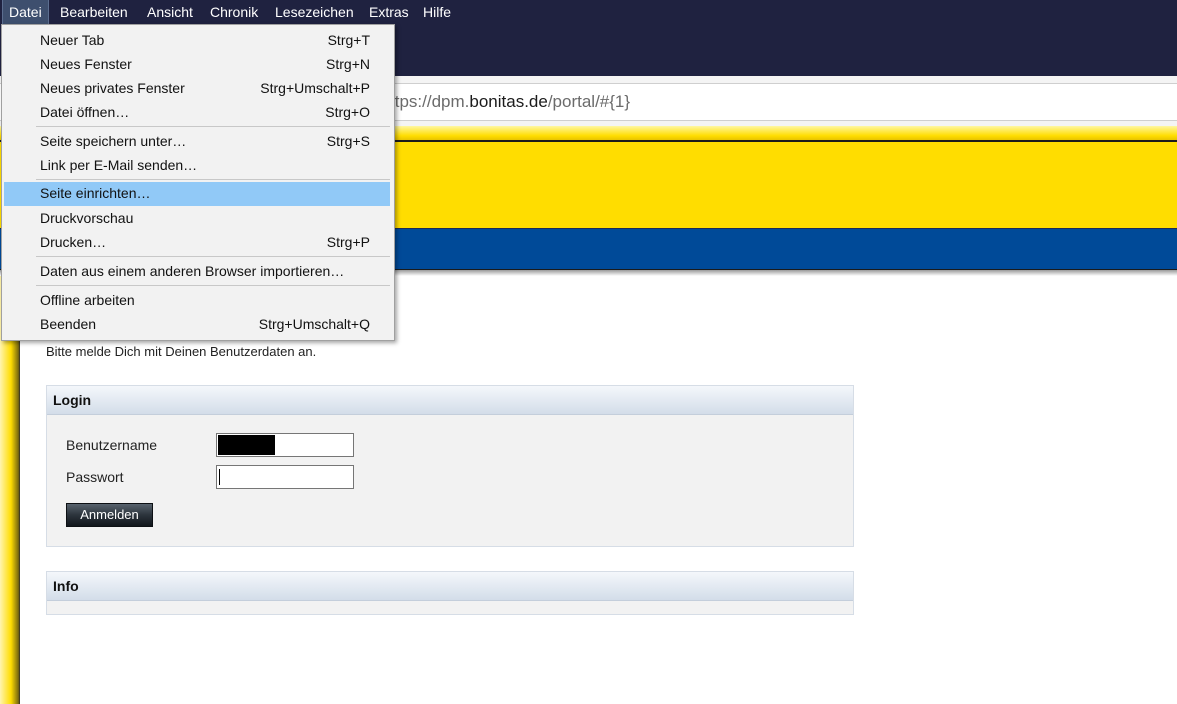  What do you see at coordinates (285, 477) in the screenshot?
I see `password-input` at bounding box center [285, 477].